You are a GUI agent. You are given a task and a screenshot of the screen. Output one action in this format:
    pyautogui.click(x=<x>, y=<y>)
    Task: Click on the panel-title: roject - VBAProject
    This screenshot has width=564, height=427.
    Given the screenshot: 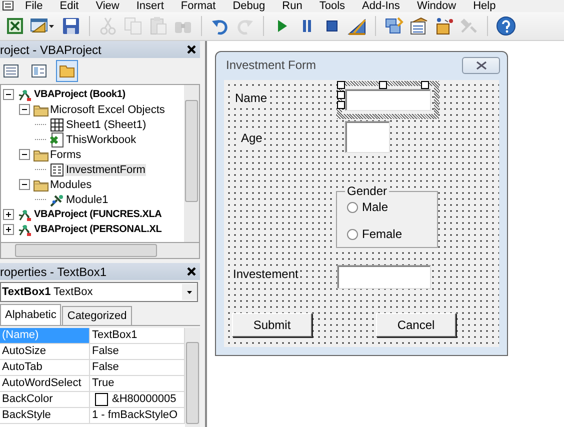 What is the action you would take?
    pyautogui.click(x=51, y=49)
    